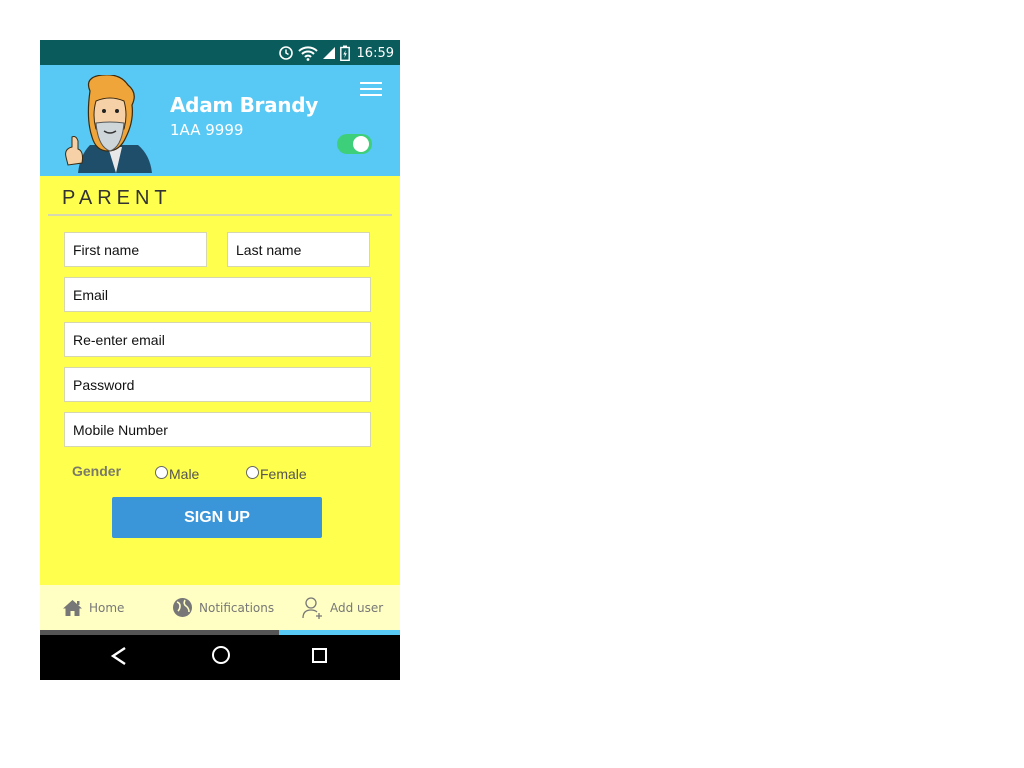 The height and width of the screenshot is (768, 1024). What do you see at coordinates (375, 53) in the screenshot?
I see `status-time: 16:59` at bounding box center [375, 53].